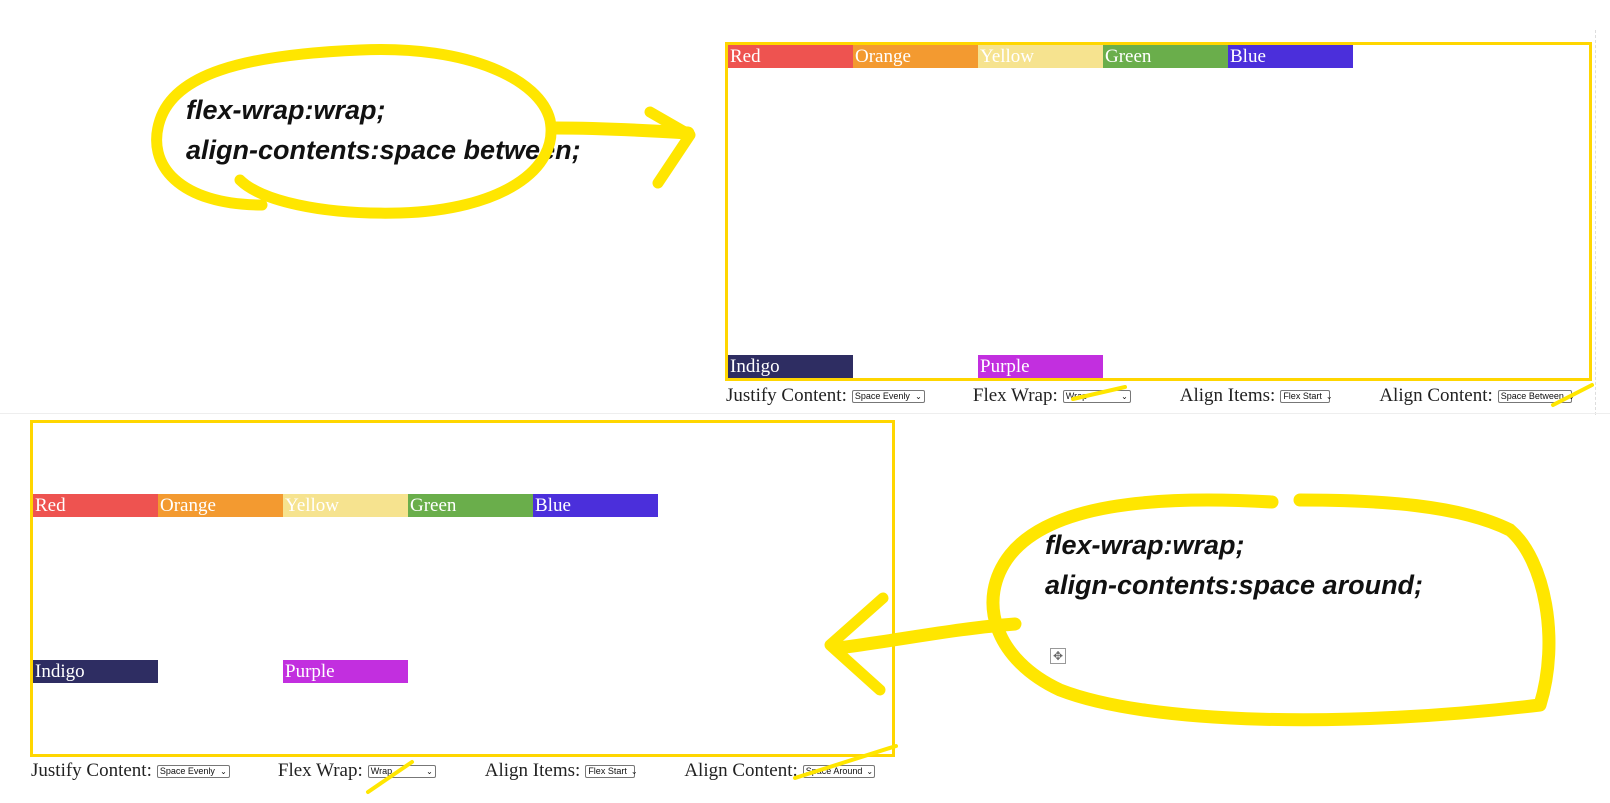  What do you see at coordinates (286, 110) in the screenshot?
I see `annotation-top-line1: flex-wrap:wrap;` at bounding box center [286, 110].